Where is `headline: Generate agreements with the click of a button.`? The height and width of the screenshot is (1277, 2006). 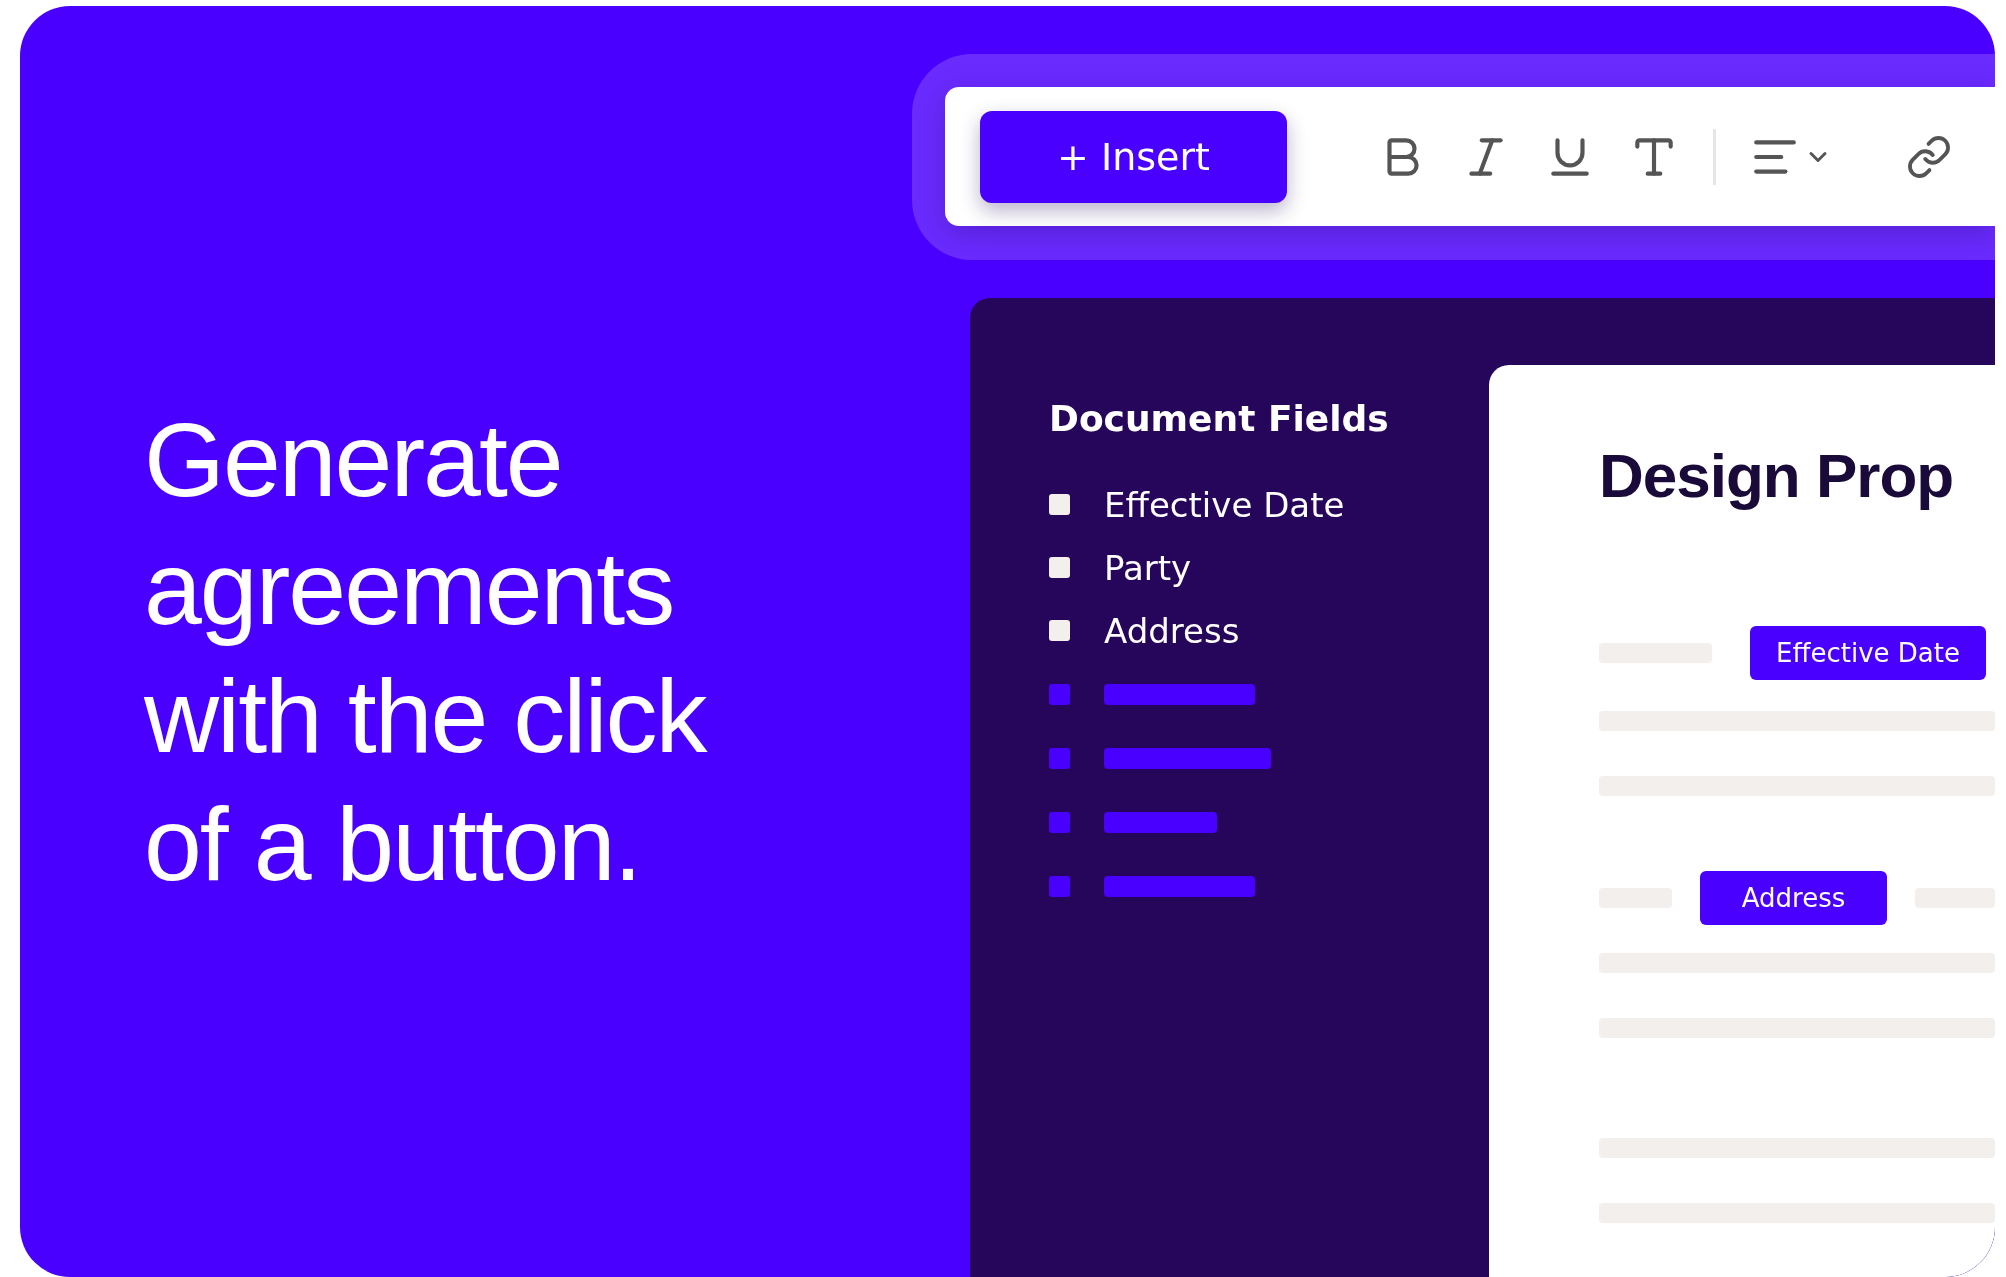 headline: Generate agreements with the click of a button. is located at coordinates (426, 652).